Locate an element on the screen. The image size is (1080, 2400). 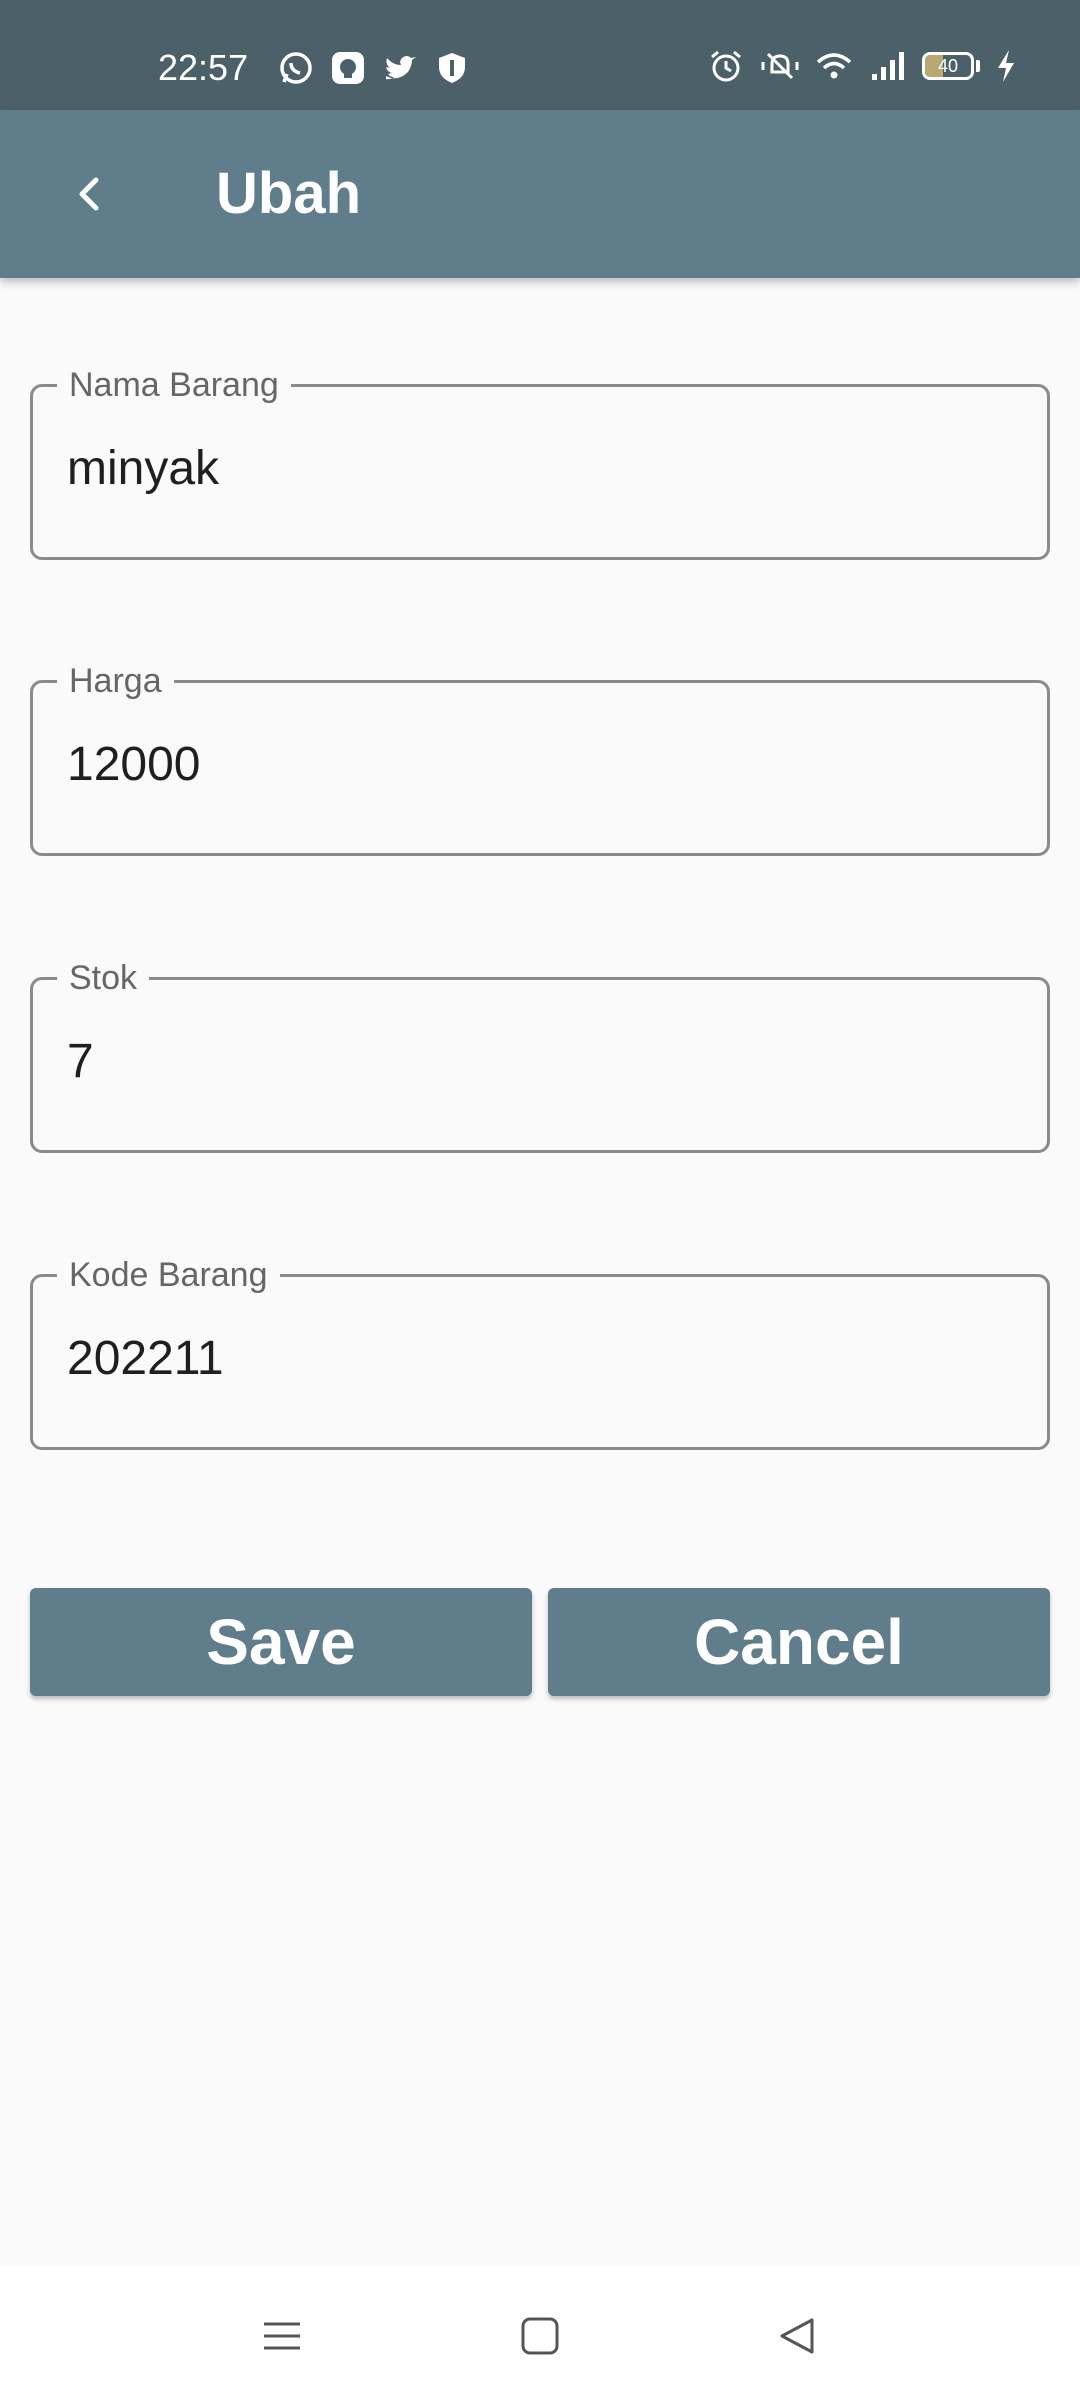
nama-barang-input: minyak is located at coordinates (537, 469).